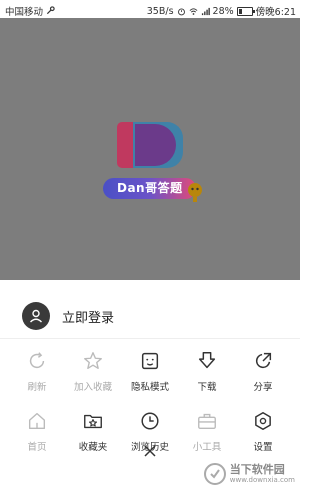 This screenshot has width=320, height=500. What do you see at coordinates (193, 11) in the screenshot?
I see `wifi-icon` at bounding box center [193, 11].